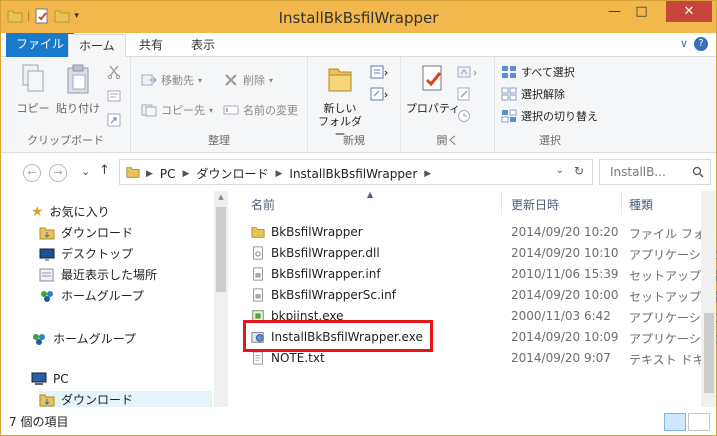 This screenshot has height=436, width=717. What do you see at coordinates (689, 11) in the screenshot?
I see `close-button: ✕` at bounding box center [689, 11].